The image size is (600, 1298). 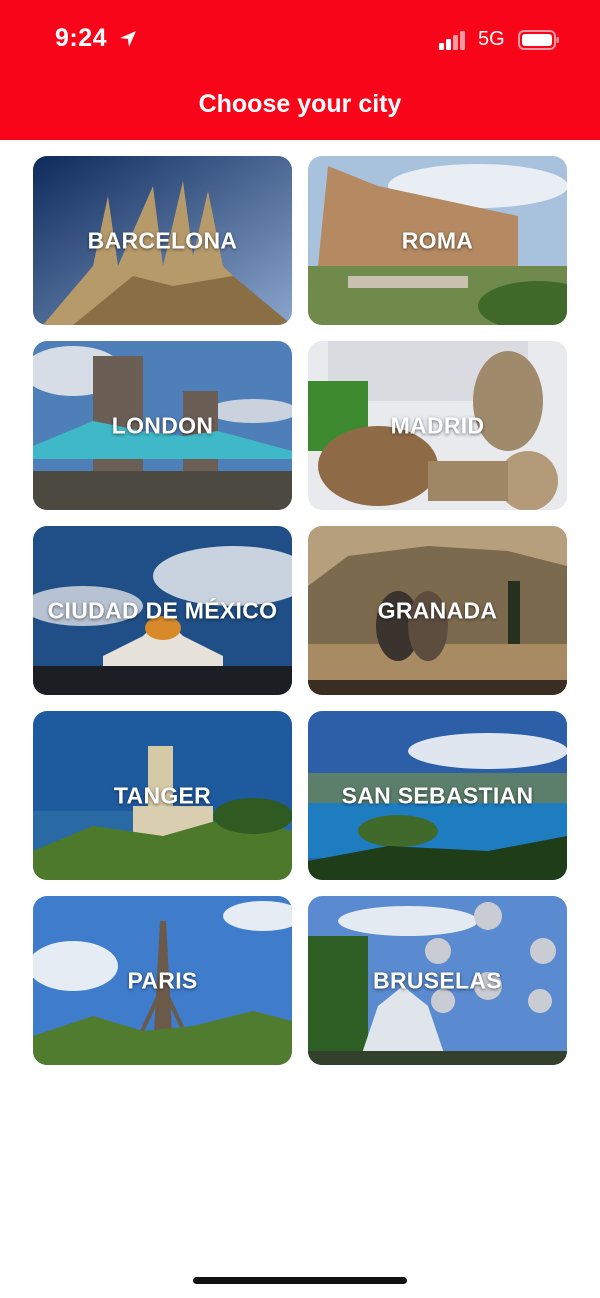 I want to click on app-header: 9:24 5G Choose your city, so click(x=300, y=70).